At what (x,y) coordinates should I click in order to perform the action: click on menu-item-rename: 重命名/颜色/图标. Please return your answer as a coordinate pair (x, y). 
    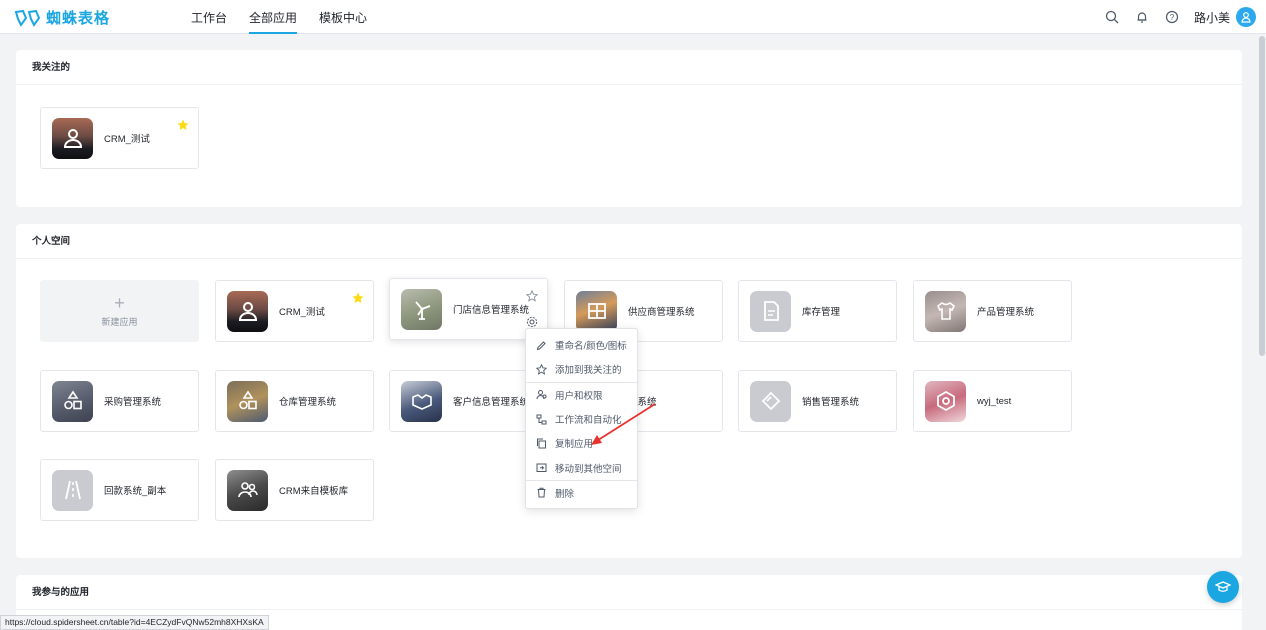
    Looking at the image, I should click on (581, 345).